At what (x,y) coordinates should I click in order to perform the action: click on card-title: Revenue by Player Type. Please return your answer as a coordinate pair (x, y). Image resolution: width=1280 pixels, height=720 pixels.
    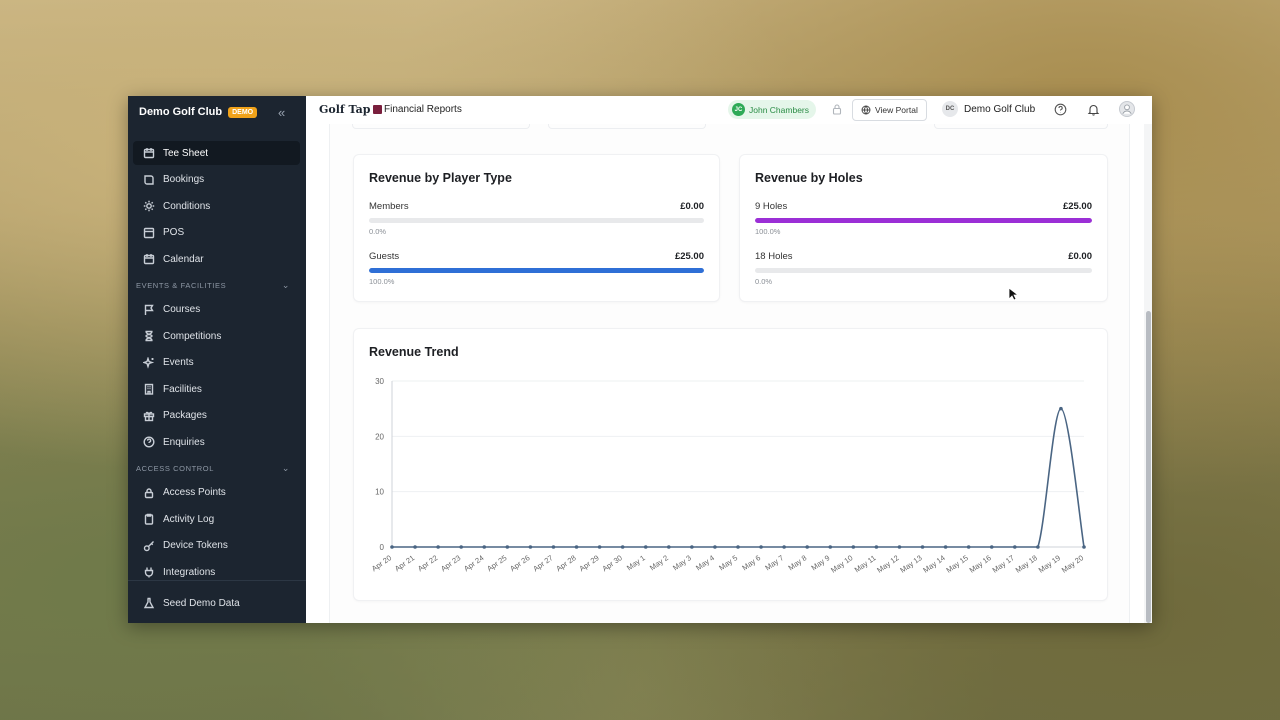
    Looking at the image, I should click on (440, 178).